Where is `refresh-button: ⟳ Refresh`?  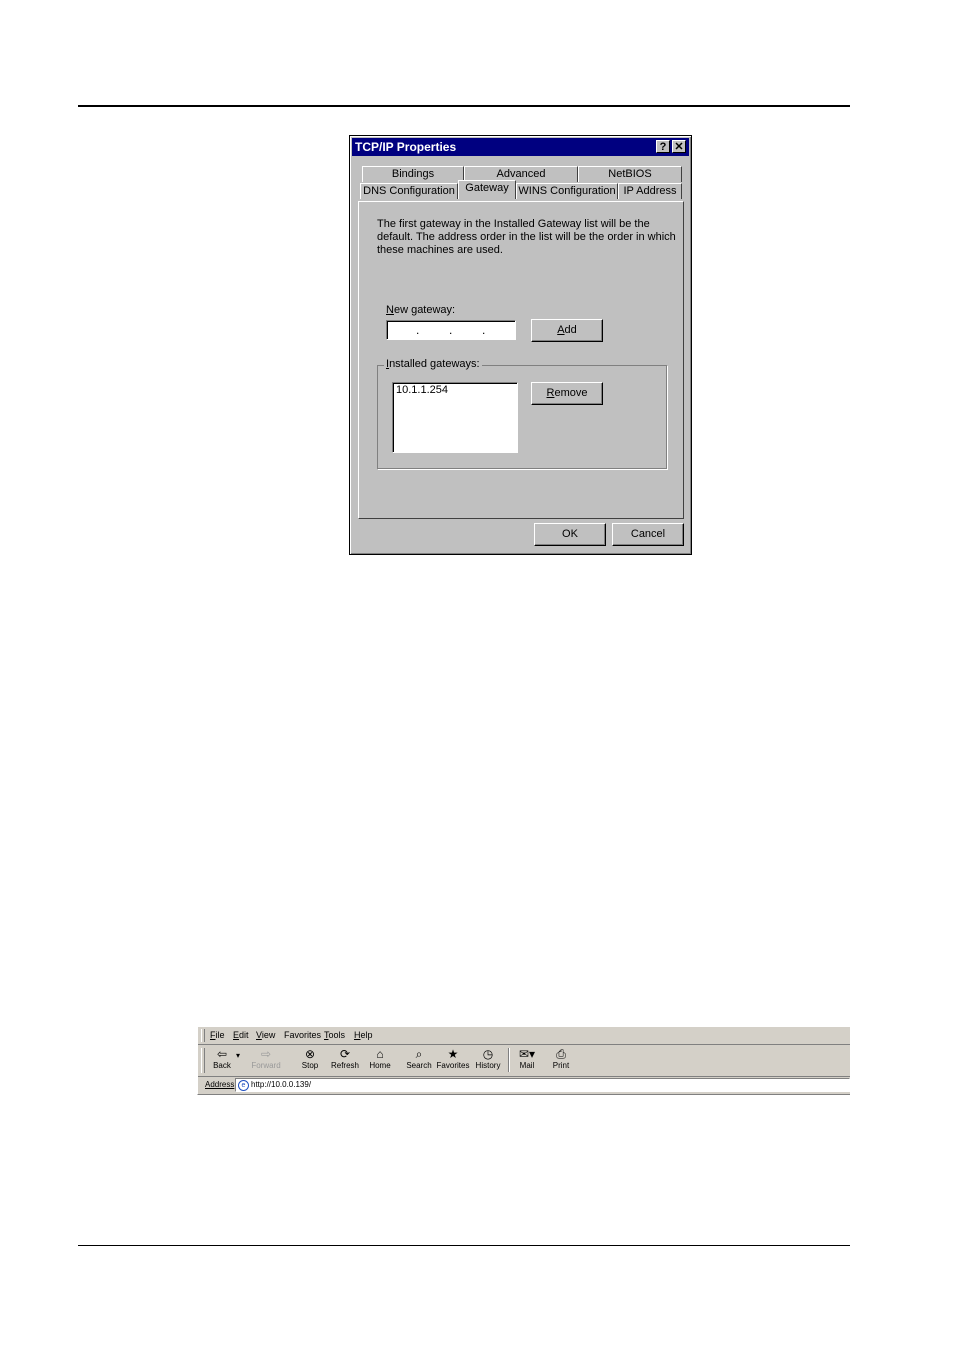
refresh-button: ⟳ Refresh is located at coordinates (345, 1058).